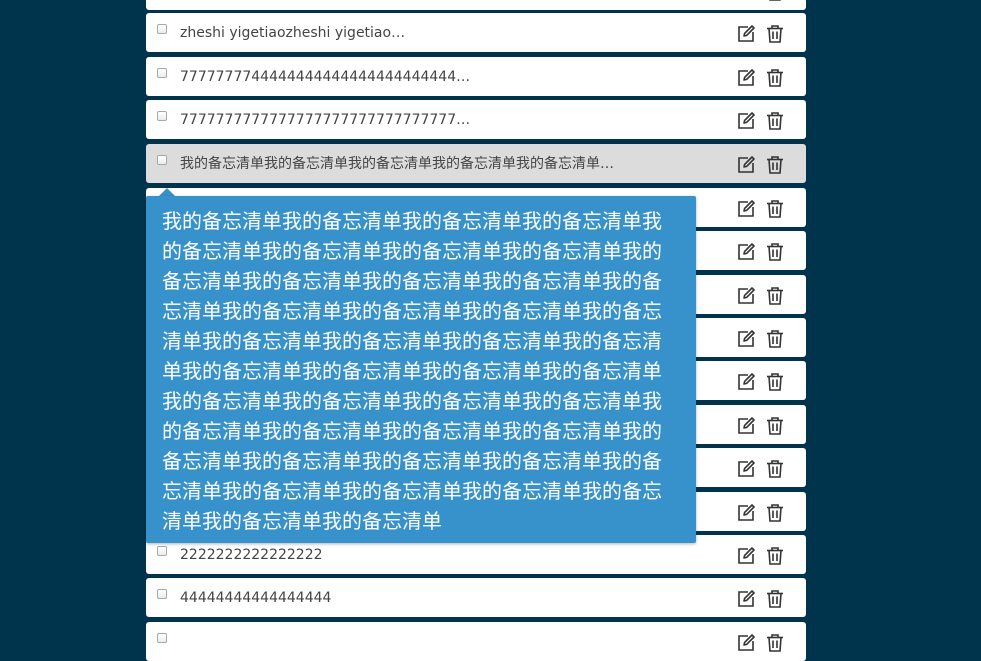 This screenshot has height=661, width=981. I want to click on todo-row: 44444444444444444, so click(476, 597).